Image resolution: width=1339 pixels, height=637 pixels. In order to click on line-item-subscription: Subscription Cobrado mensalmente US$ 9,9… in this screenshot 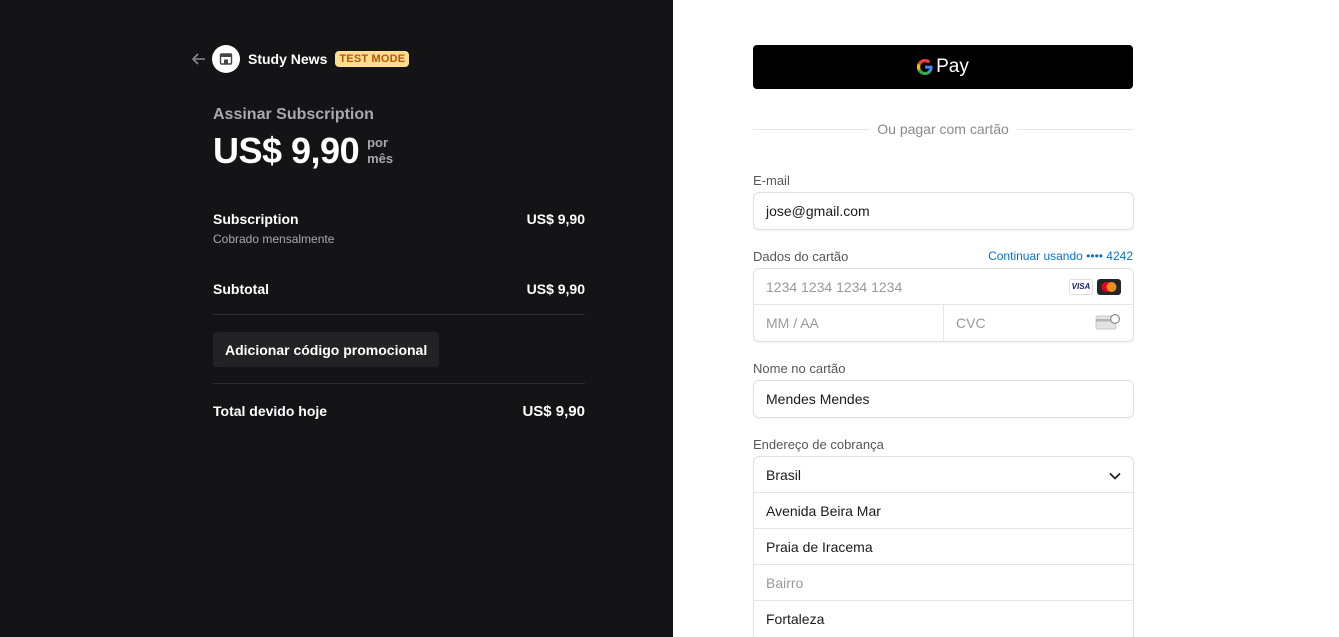, I will do `click(399, 228)`.